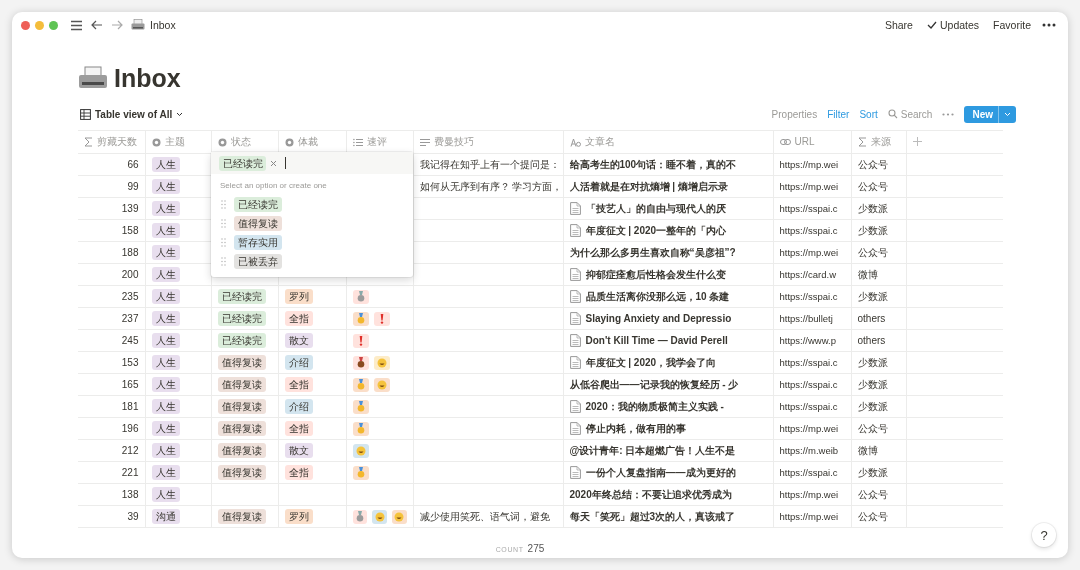  Describe the element at coordinates (147, 78) in the screenshot. I see `page-title: Inbox` at that location.